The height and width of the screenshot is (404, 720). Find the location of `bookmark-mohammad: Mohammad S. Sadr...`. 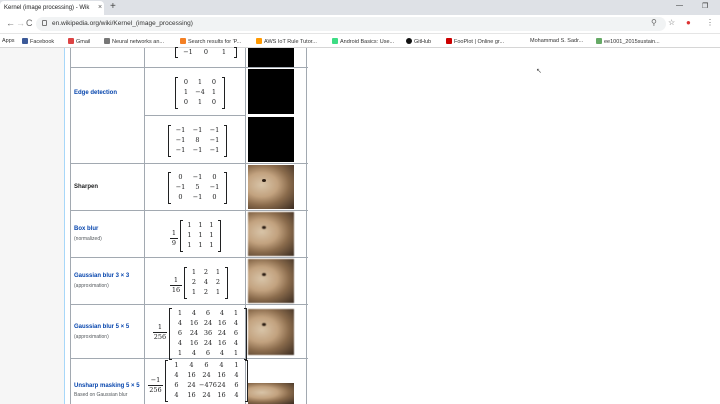

bookmark-mohammad: Mohammad S. Sadr... is located at coordinates (556, 41).